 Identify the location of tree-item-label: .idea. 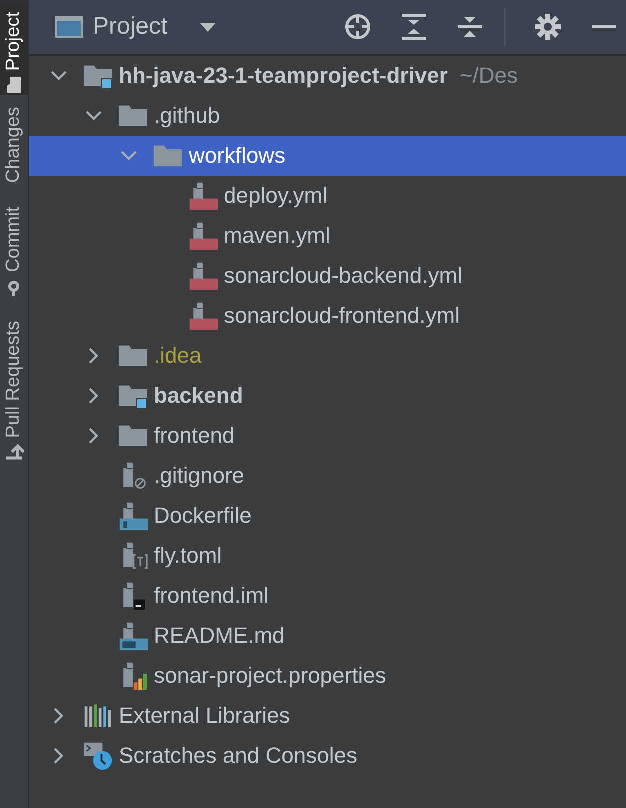
(178, 356).